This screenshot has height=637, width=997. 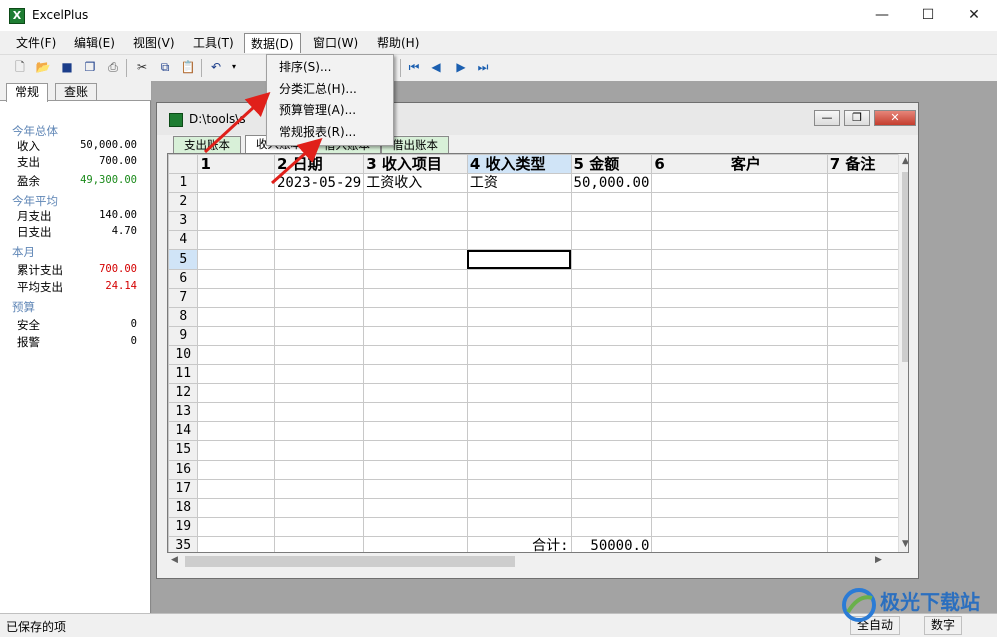 I want to click on annotation-arrows, so click(x=263, y=138).